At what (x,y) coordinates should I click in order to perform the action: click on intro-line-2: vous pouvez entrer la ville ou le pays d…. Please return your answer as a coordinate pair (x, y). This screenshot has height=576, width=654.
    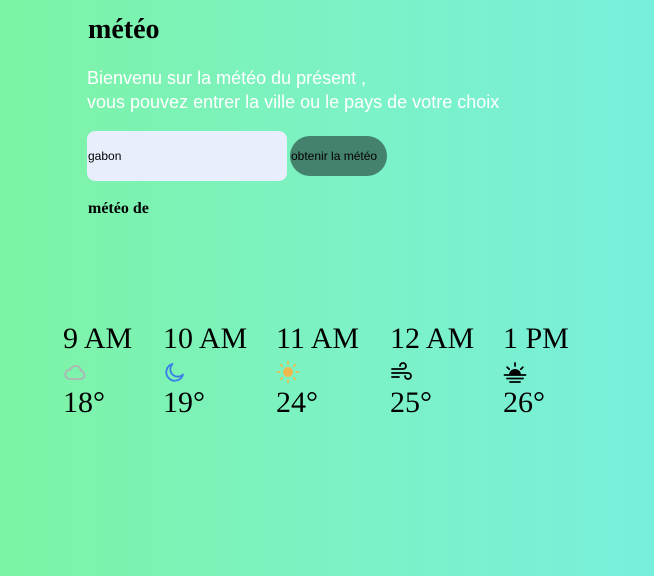
    Looking at the image, I should click on (293, 102).